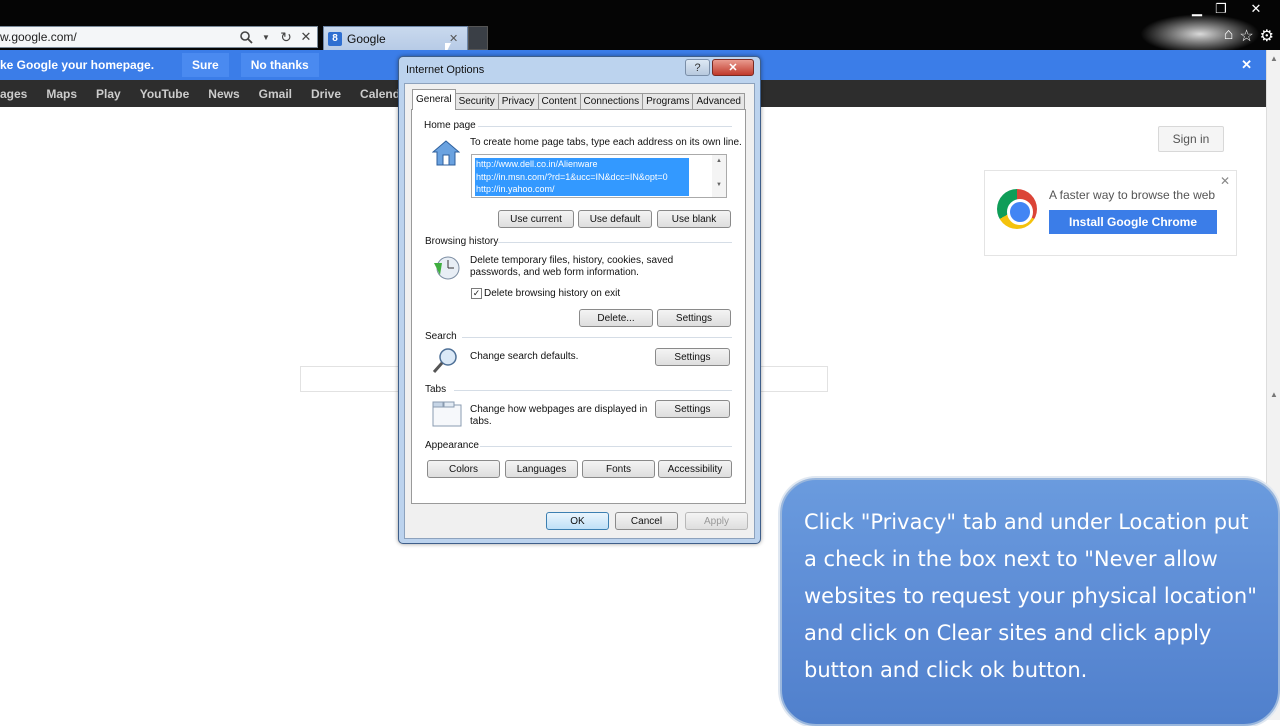 The width and height of the screenshot is (1280, 726). What do you see at coordinates (694, 318) in the screenshot?
I see `history-settings-button: Settings` at bounding box center [694, 318].